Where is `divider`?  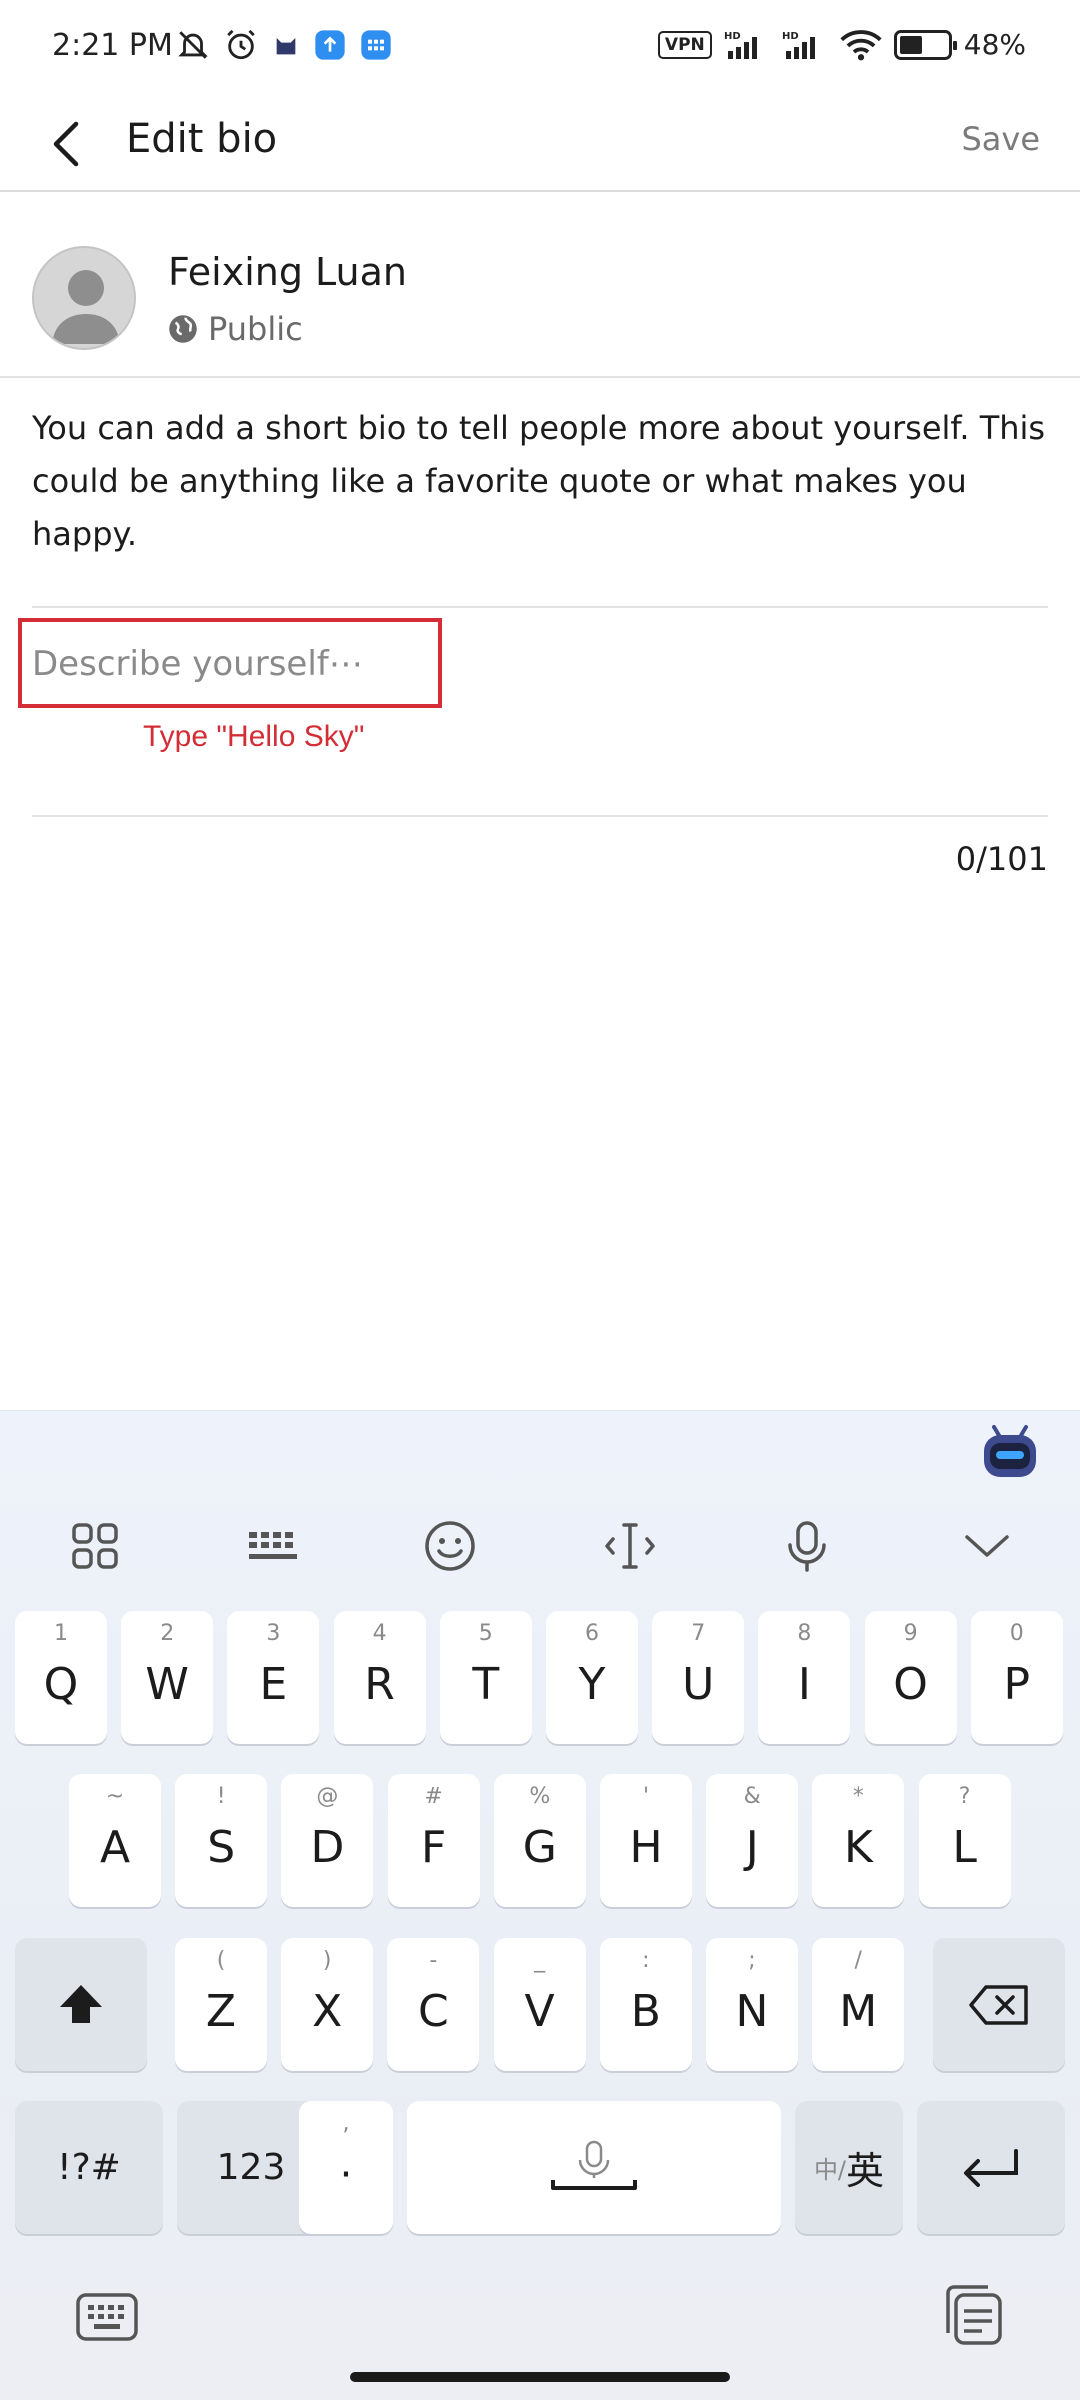
divider is located at coordinates (540, 816).